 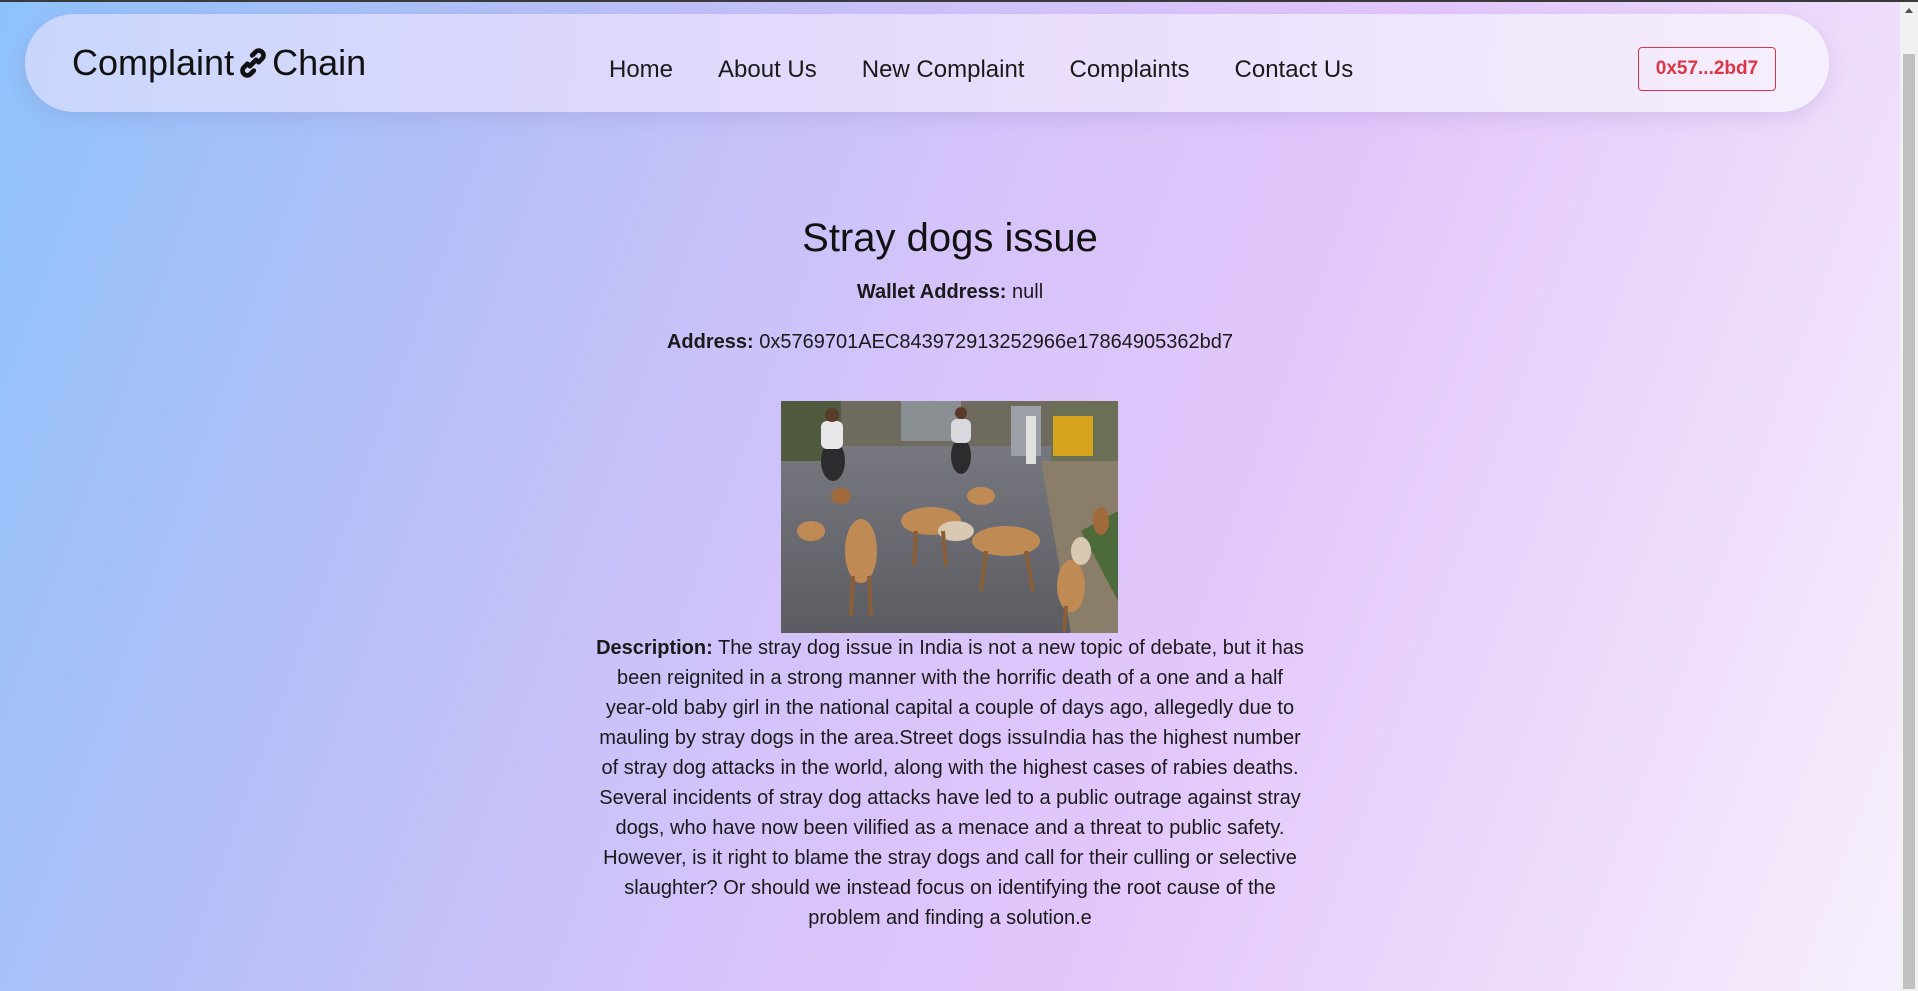 What do you see at coordinates (710, 342) in the screenshot?
I see `address-label: Address:` at bounding box center [710, 342].